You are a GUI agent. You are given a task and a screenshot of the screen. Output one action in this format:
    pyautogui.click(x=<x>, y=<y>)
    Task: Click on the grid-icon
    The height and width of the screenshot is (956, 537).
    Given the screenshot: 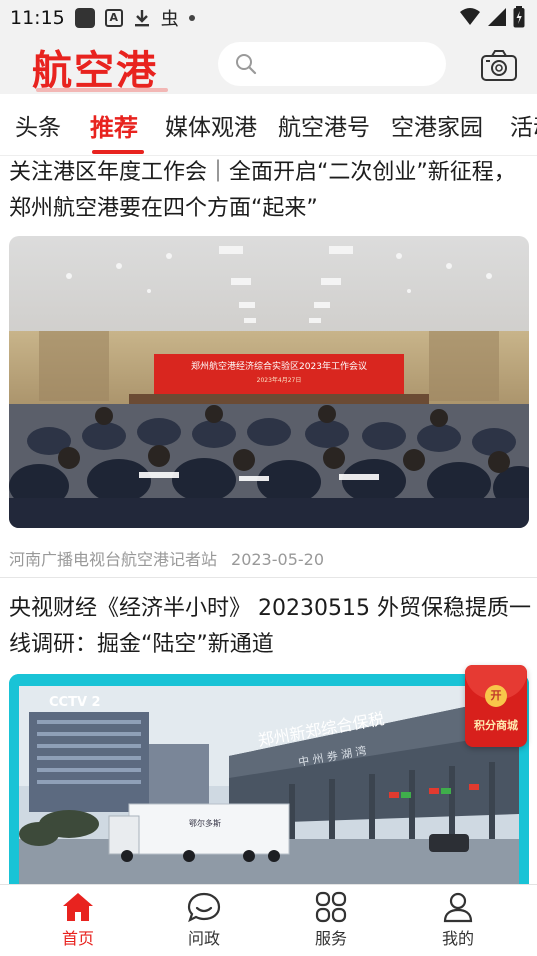 What is the action you would take?
    pyautogui.click(x=331, y=907)
    